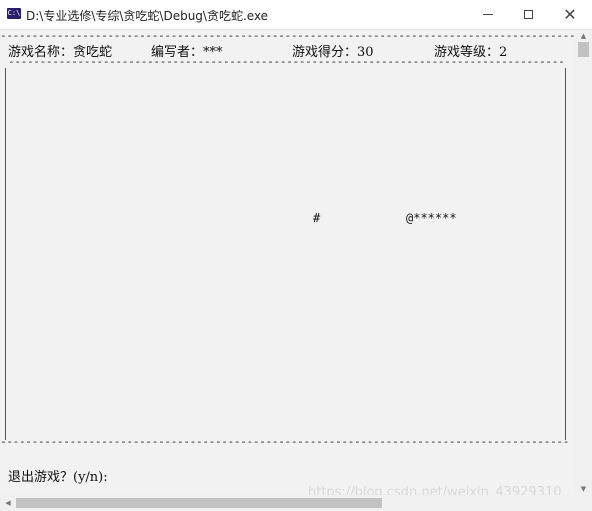  I want to click on maximize-button, so click(528, 14).